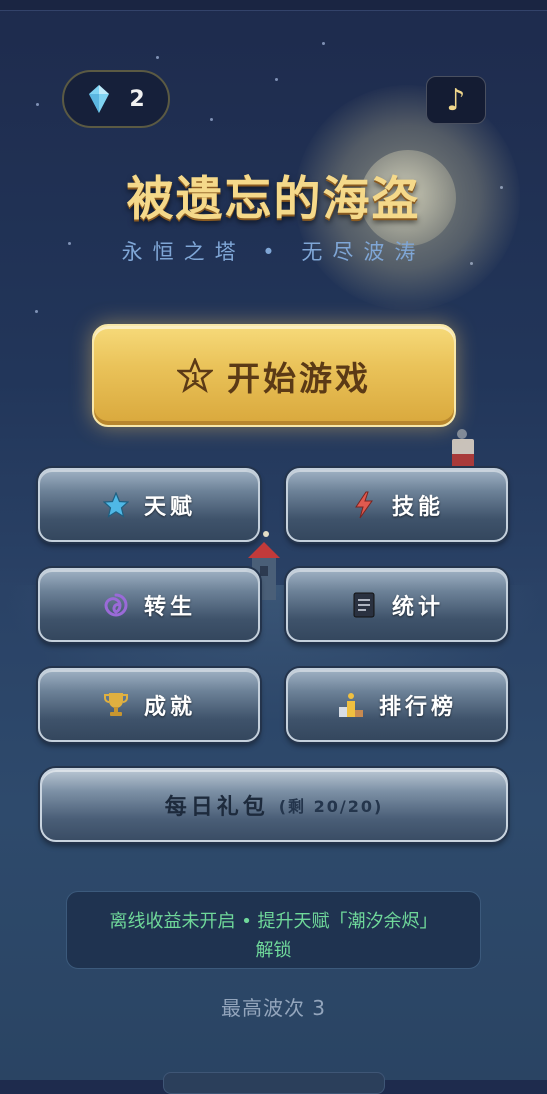 The height and width of the screenshot is (1094, 547). I want to click on achievements-button: 成就, so click(149, 705).